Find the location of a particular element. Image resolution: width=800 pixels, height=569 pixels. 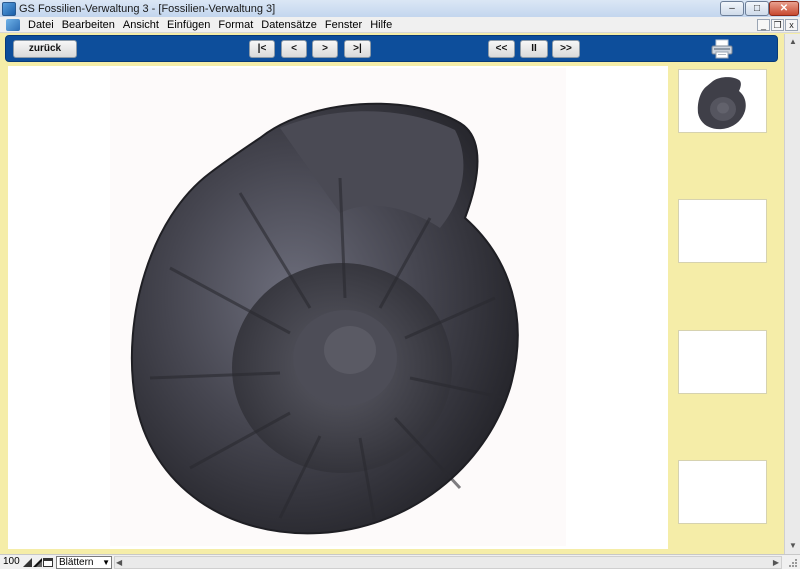

vertical-scrollbar: ▲ ▼ is located at coordinates (792, 294).